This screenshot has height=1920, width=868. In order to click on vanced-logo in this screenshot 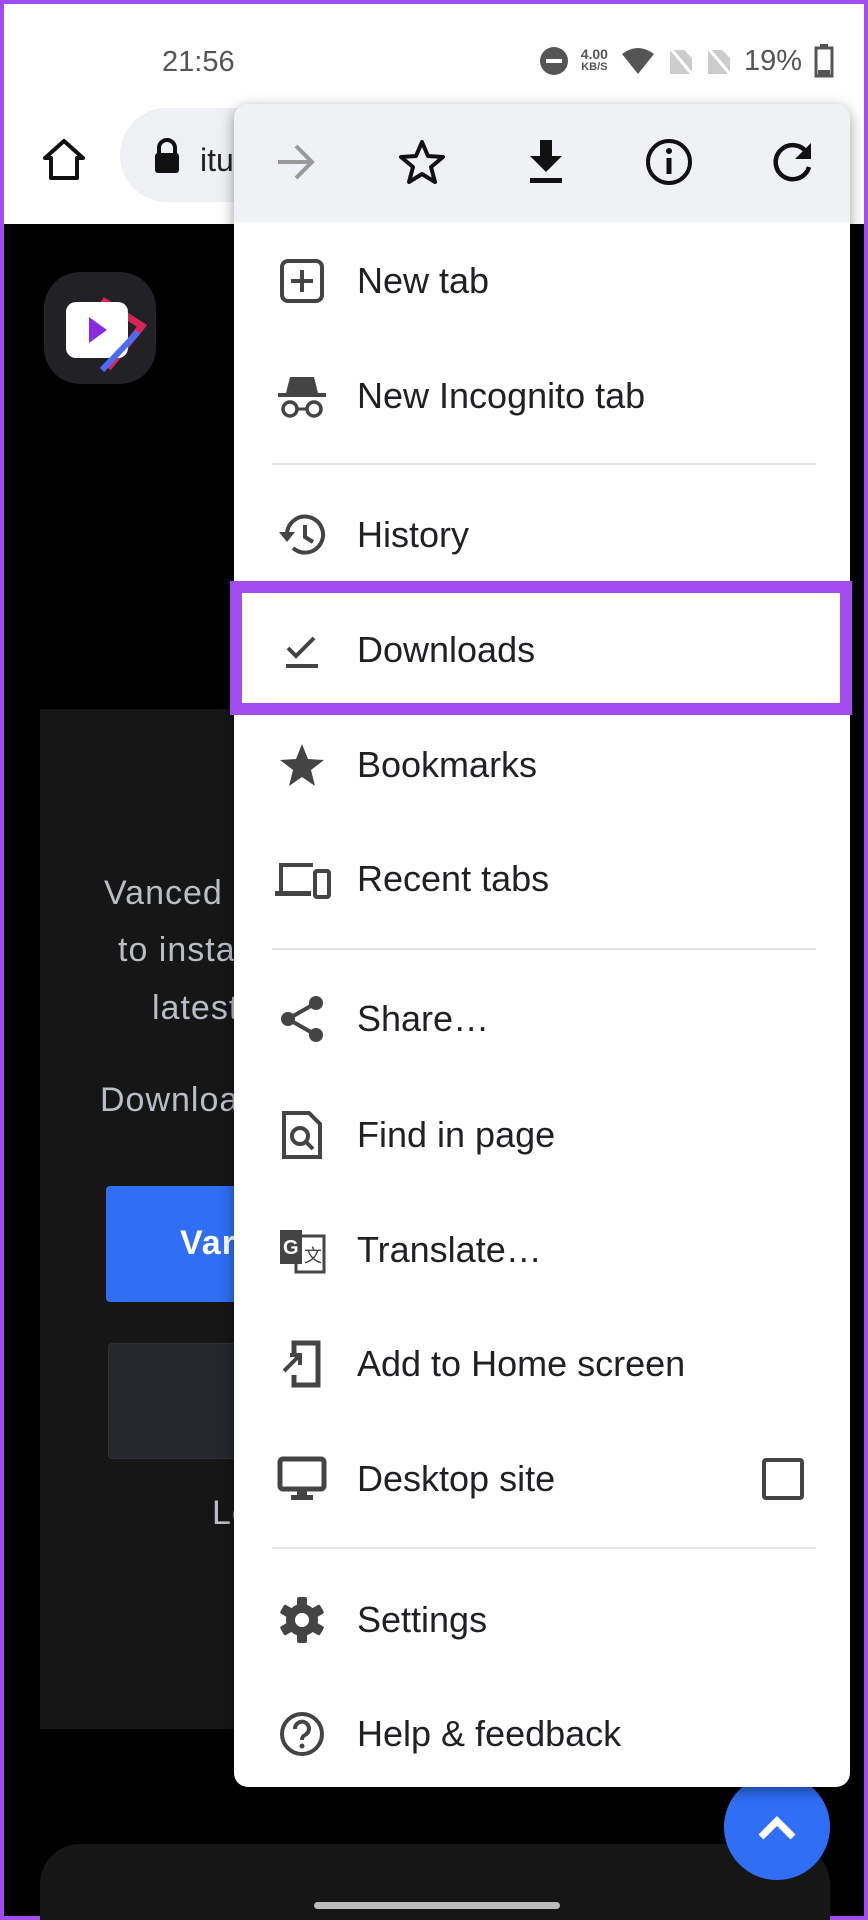, I will do `click(100, 328)`.